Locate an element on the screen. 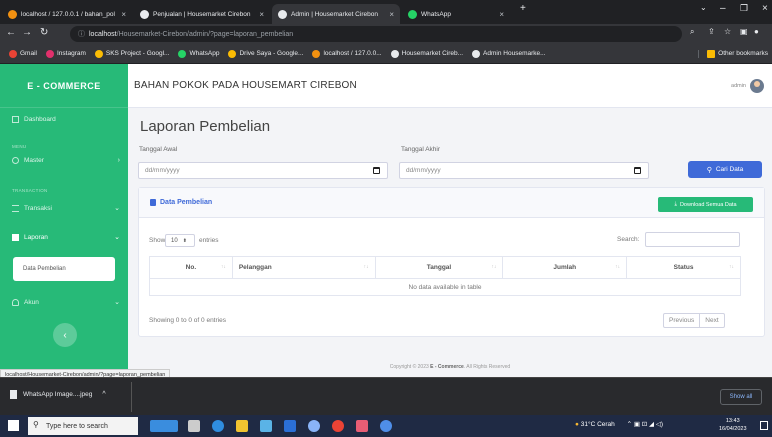 This screenshot has width=772, height=437. bookmark-gmail: Gmail is located at coordinates (23, 53).